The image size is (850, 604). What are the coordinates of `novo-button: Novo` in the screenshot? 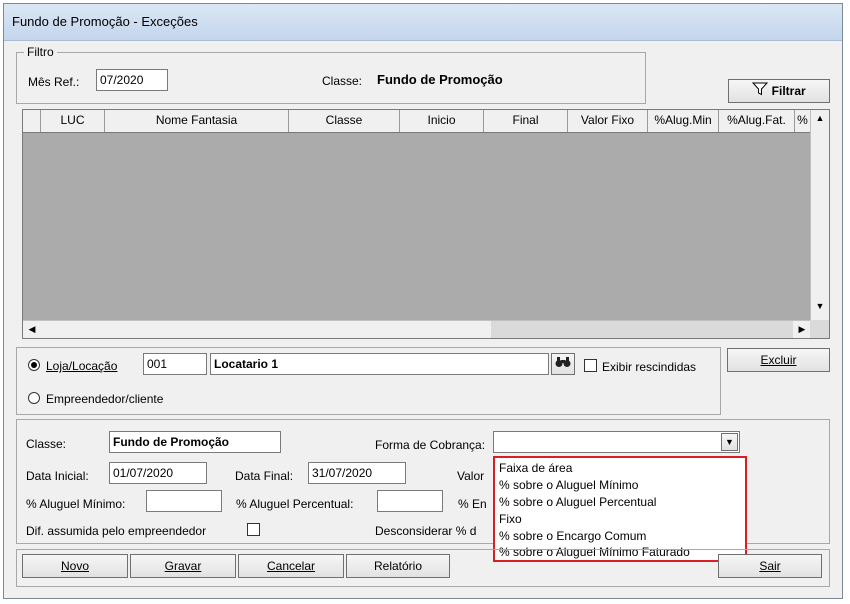 It's located at (75, 566).